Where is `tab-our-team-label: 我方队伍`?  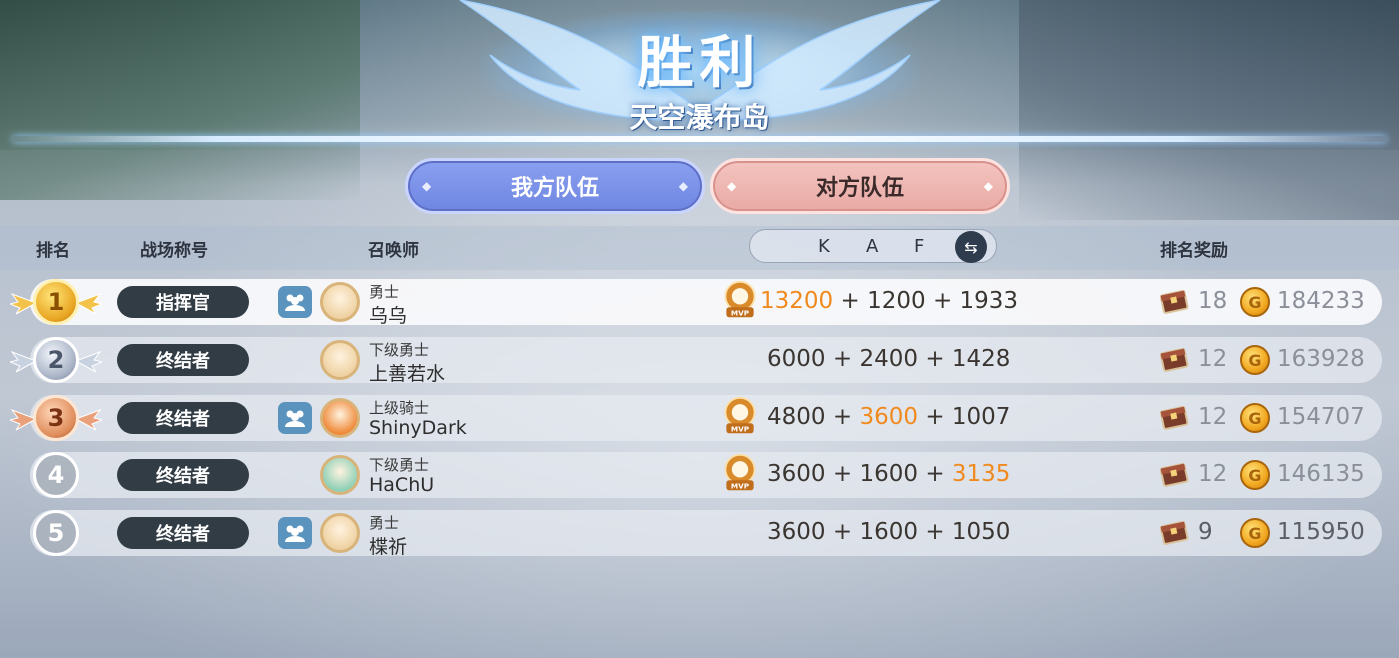 tab-our-team-label: 我方队伍 is located at coordinates (554, 188).